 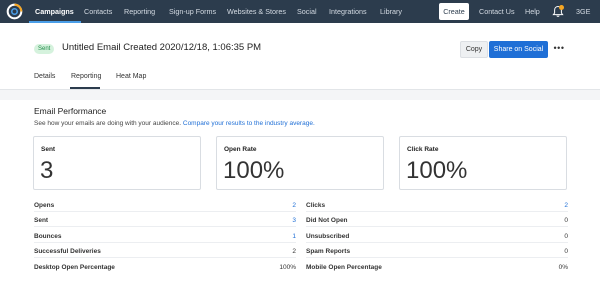 I want to click on nav-websites-stores: Websites & Stores, so click(x=256, y=11).